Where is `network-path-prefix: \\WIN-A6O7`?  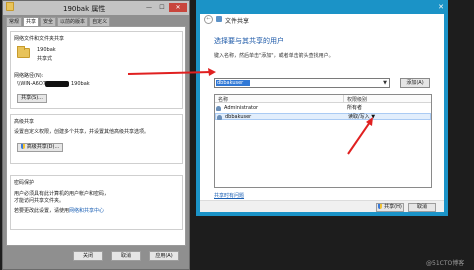 network-path-prefix: \\WIN-A6O7 is located at coordinates (31, 84).